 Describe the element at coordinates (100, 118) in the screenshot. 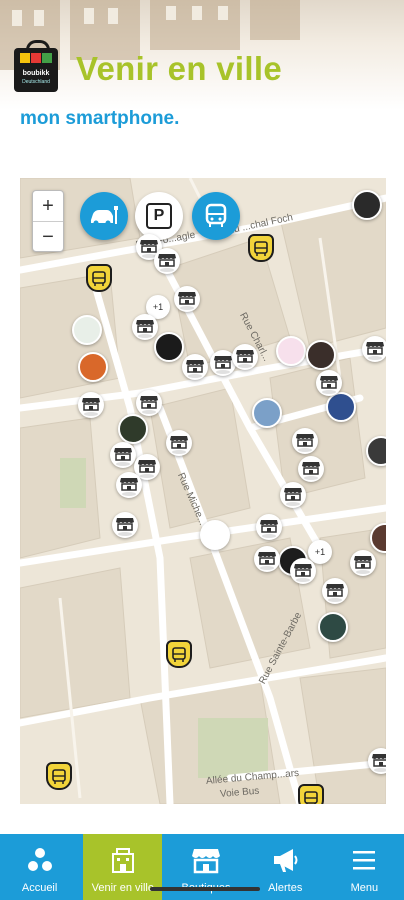

I see `page-subtitle: mon smartphone.` at that location.